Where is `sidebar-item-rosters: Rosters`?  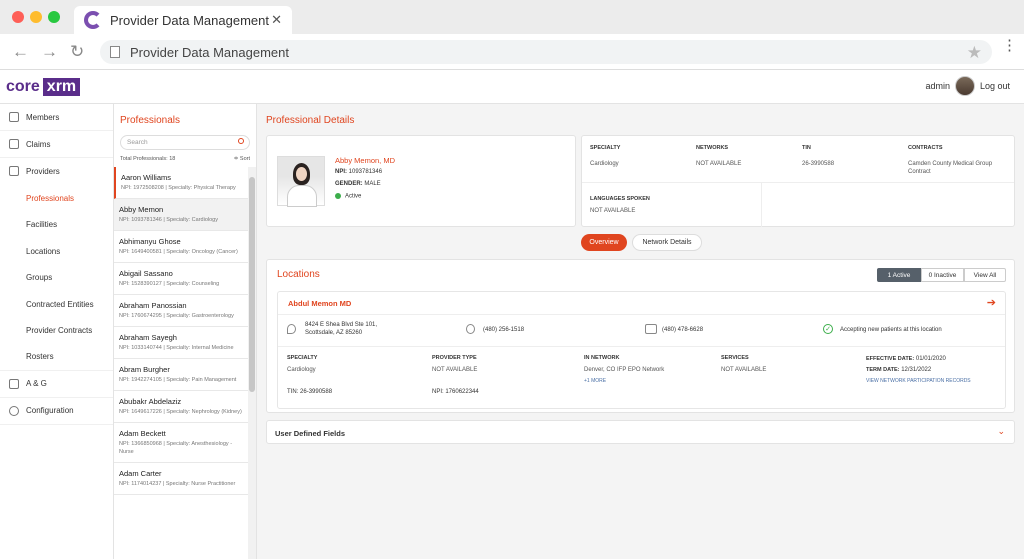
sidebar-item-rosters: Rosters is located at coordinates (56, 357).